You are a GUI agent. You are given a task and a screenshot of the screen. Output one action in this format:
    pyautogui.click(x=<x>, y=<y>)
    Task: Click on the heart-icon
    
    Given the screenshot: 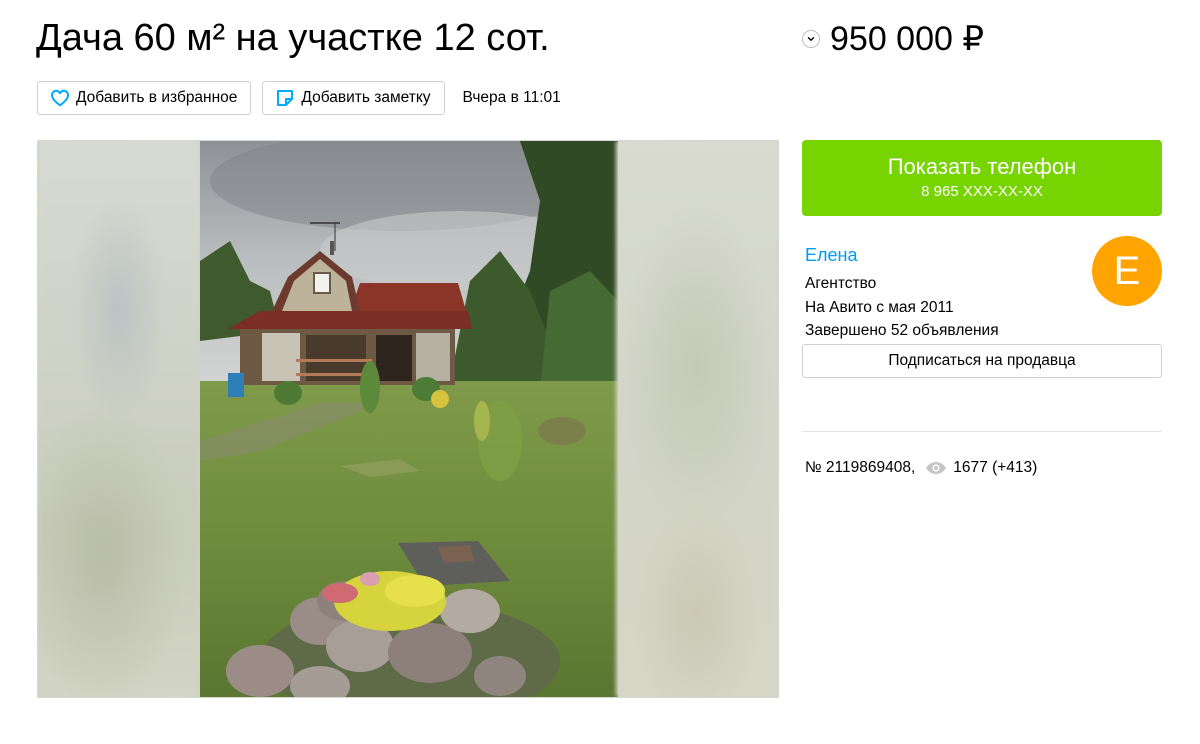 What is the action you would take?
    pyautogui.click(x=60, y=98)
    